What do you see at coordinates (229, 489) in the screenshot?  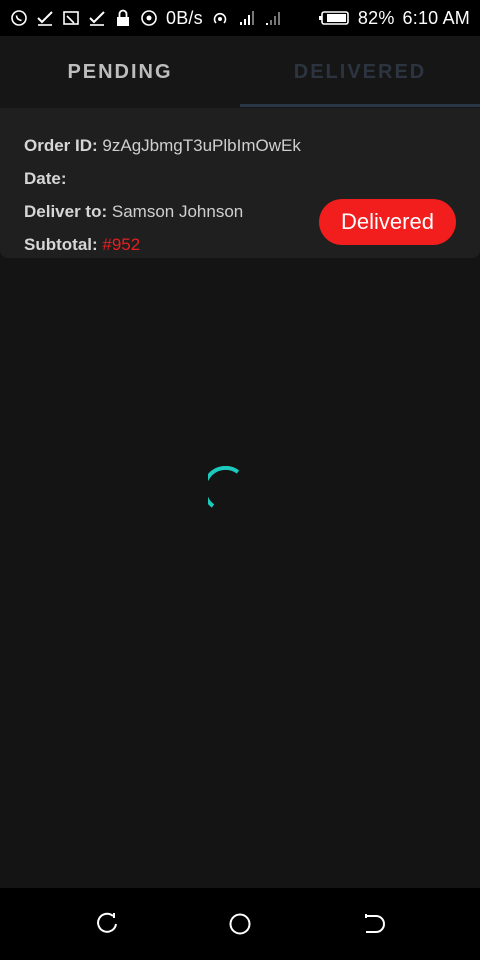 I see `loading-spinner-icon` at bounding box center [229, 489].